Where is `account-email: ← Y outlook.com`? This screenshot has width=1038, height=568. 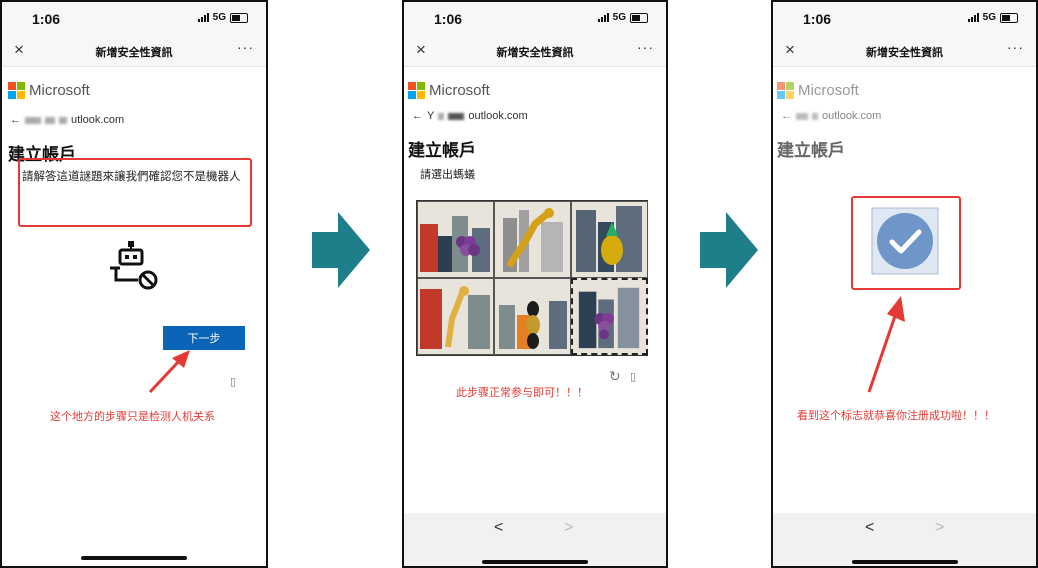
account-email: ← Y outlook.com is located at coordinates (470, 116).